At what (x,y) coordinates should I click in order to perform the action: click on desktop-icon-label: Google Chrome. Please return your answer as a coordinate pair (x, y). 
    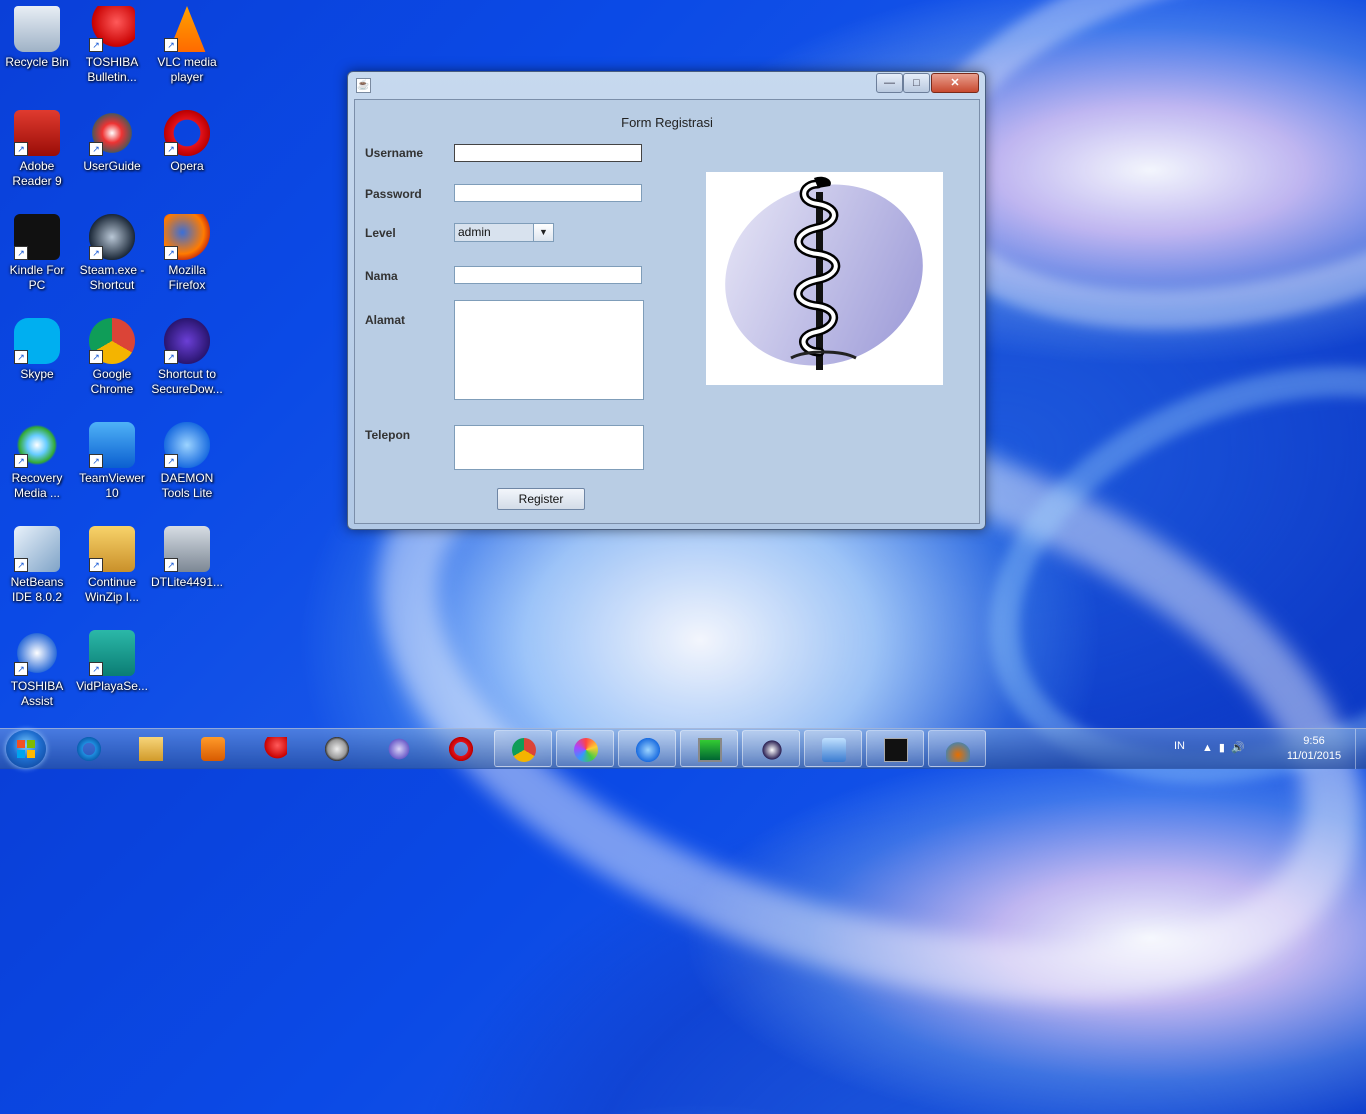
    Looking at the image, I should click on (112, 381).